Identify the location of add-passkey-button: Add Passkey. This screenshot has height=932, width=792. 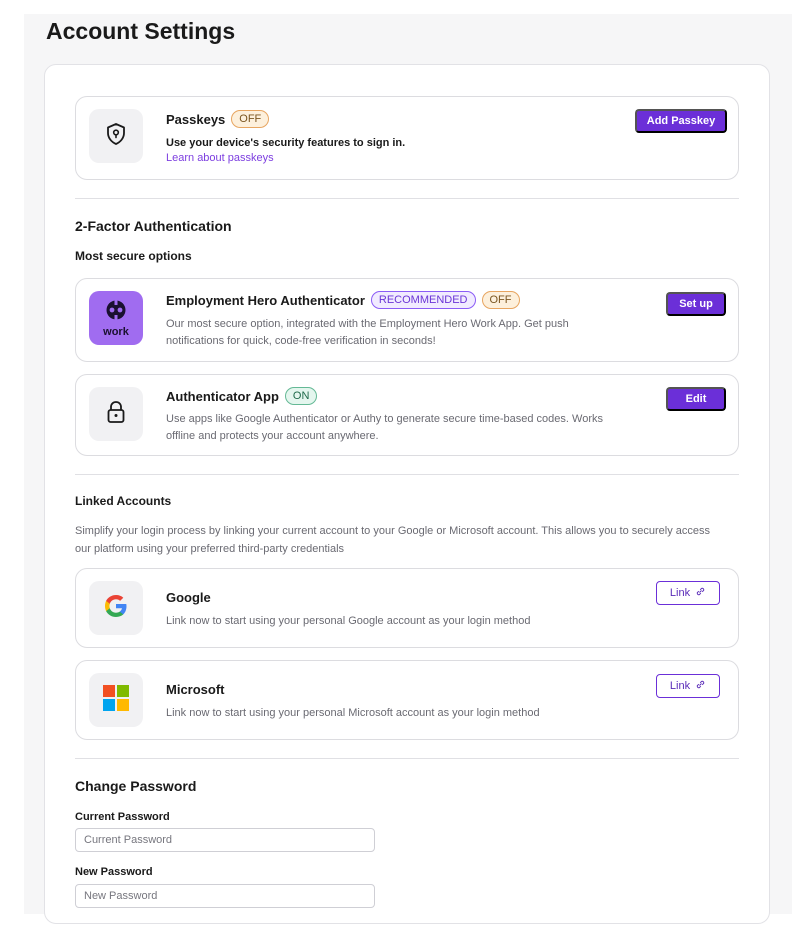
(681, 121).